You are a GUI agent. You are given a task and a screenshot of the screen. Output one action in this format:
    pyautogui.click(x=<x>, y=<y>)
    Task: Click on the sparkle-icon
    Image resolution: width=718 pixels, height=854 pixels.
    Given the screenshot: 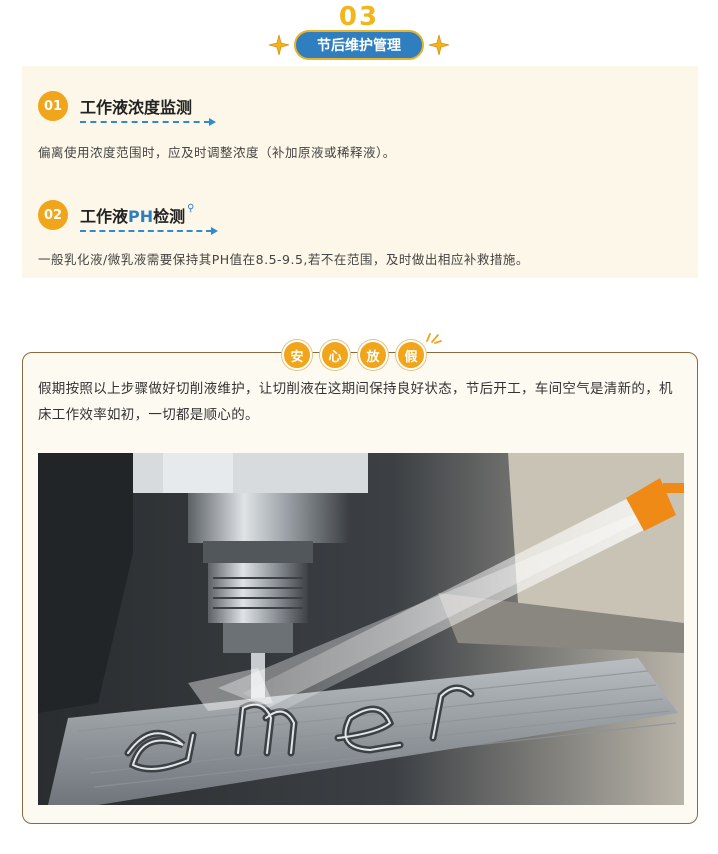 What is the action you would take?
    pyautogui.click(x=434, y=338)
    